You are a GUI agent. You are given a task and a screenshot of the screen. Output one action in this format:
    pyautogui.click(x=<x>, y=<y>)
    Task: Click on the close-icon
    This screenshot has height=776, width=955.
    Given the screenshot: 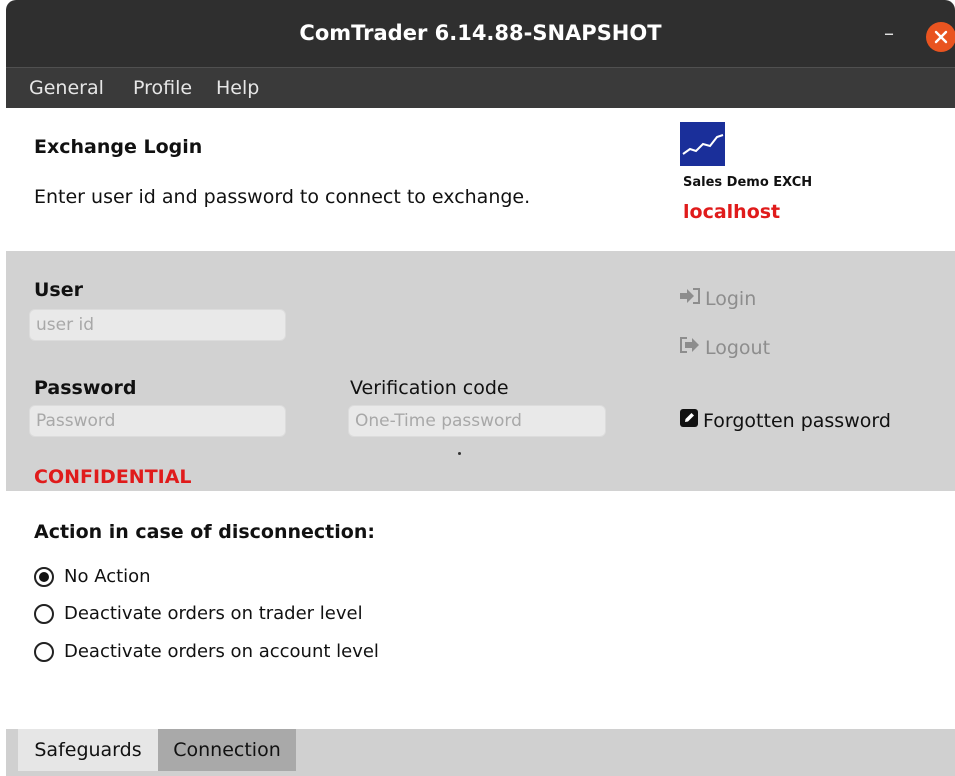 What is the action you would take?
    pyautogui.click(x=941, y=37)
    